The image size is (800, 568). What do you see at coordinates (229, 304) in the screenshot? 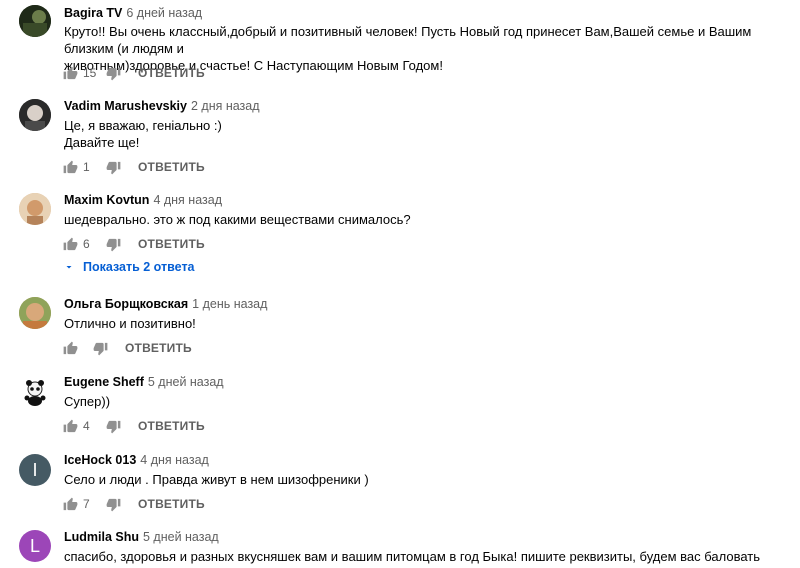
I see `comment-time: 1 день назад` at bounding box center [229, 304].